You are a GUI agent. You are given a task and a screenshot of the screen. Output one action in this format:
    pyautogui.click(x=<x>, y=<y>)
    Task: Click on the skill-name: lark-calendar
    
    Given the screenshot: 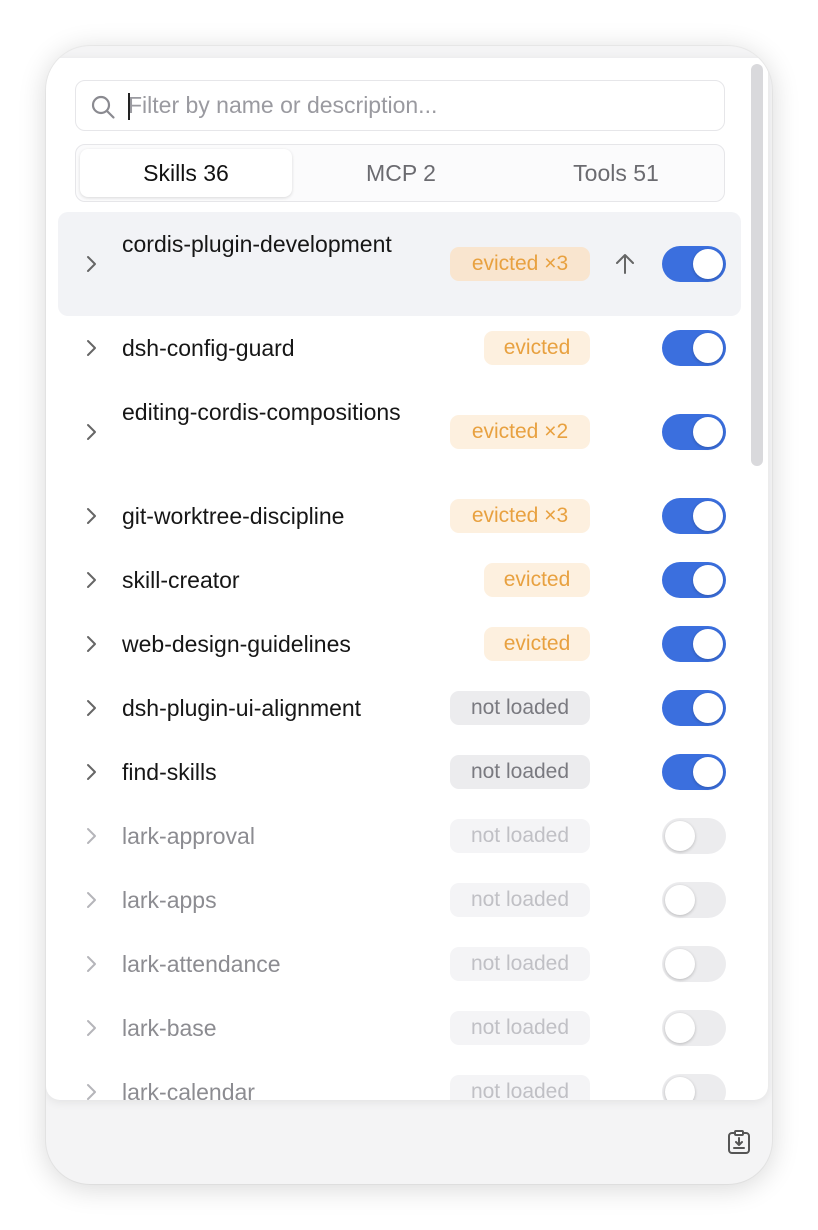 What is the action you would take?
    pyautogui.click(x=188, y=1089)
    